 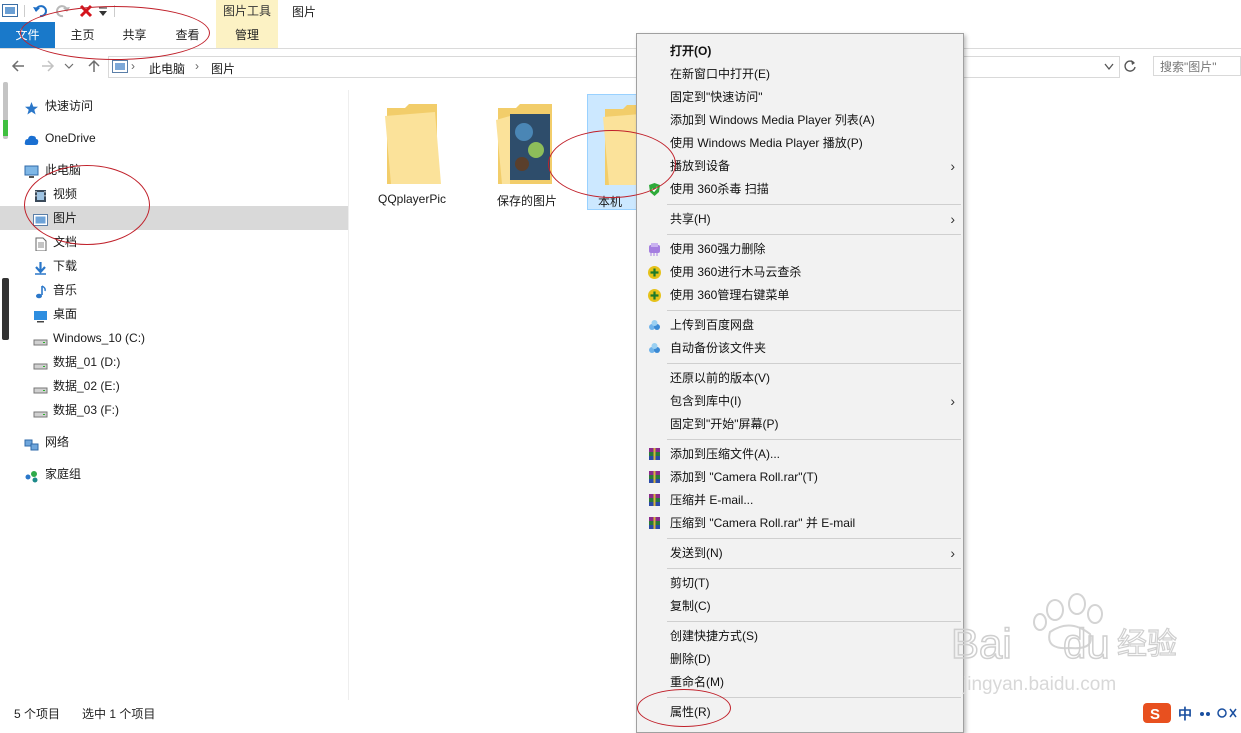 I want to click on menu-item: 添加到 "Camera Roll.rar"(T), so click(x=800, y=477).